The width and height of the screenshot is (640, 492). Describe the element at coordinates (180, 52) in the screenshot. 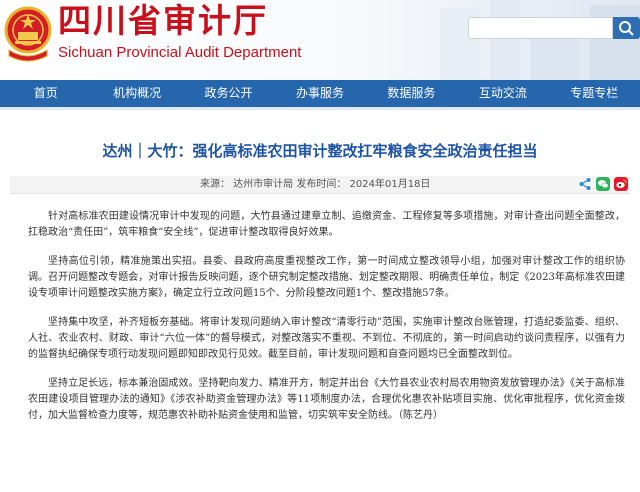

I see `site-subtitle: Sichuan Provincial Audit Department` at that location.